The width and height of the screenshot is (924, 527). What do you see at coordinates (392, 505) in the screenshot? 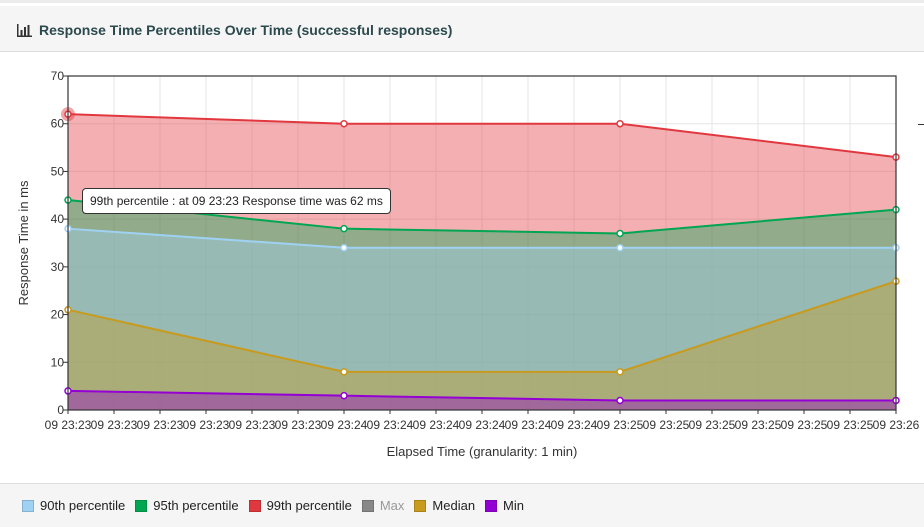
I see `legend-label: Max` at bounding box center [392, 505].